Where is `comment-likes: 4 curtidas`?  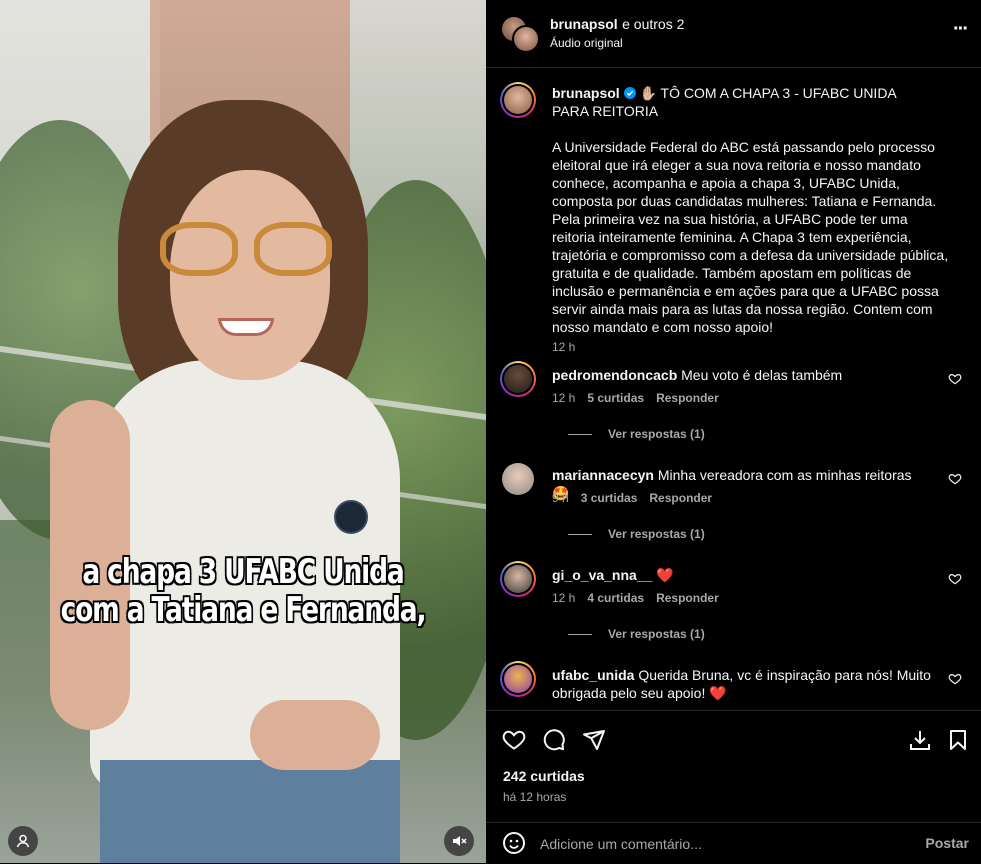
comment-likes: 4 curtidas is located at coordinates (615, 598).